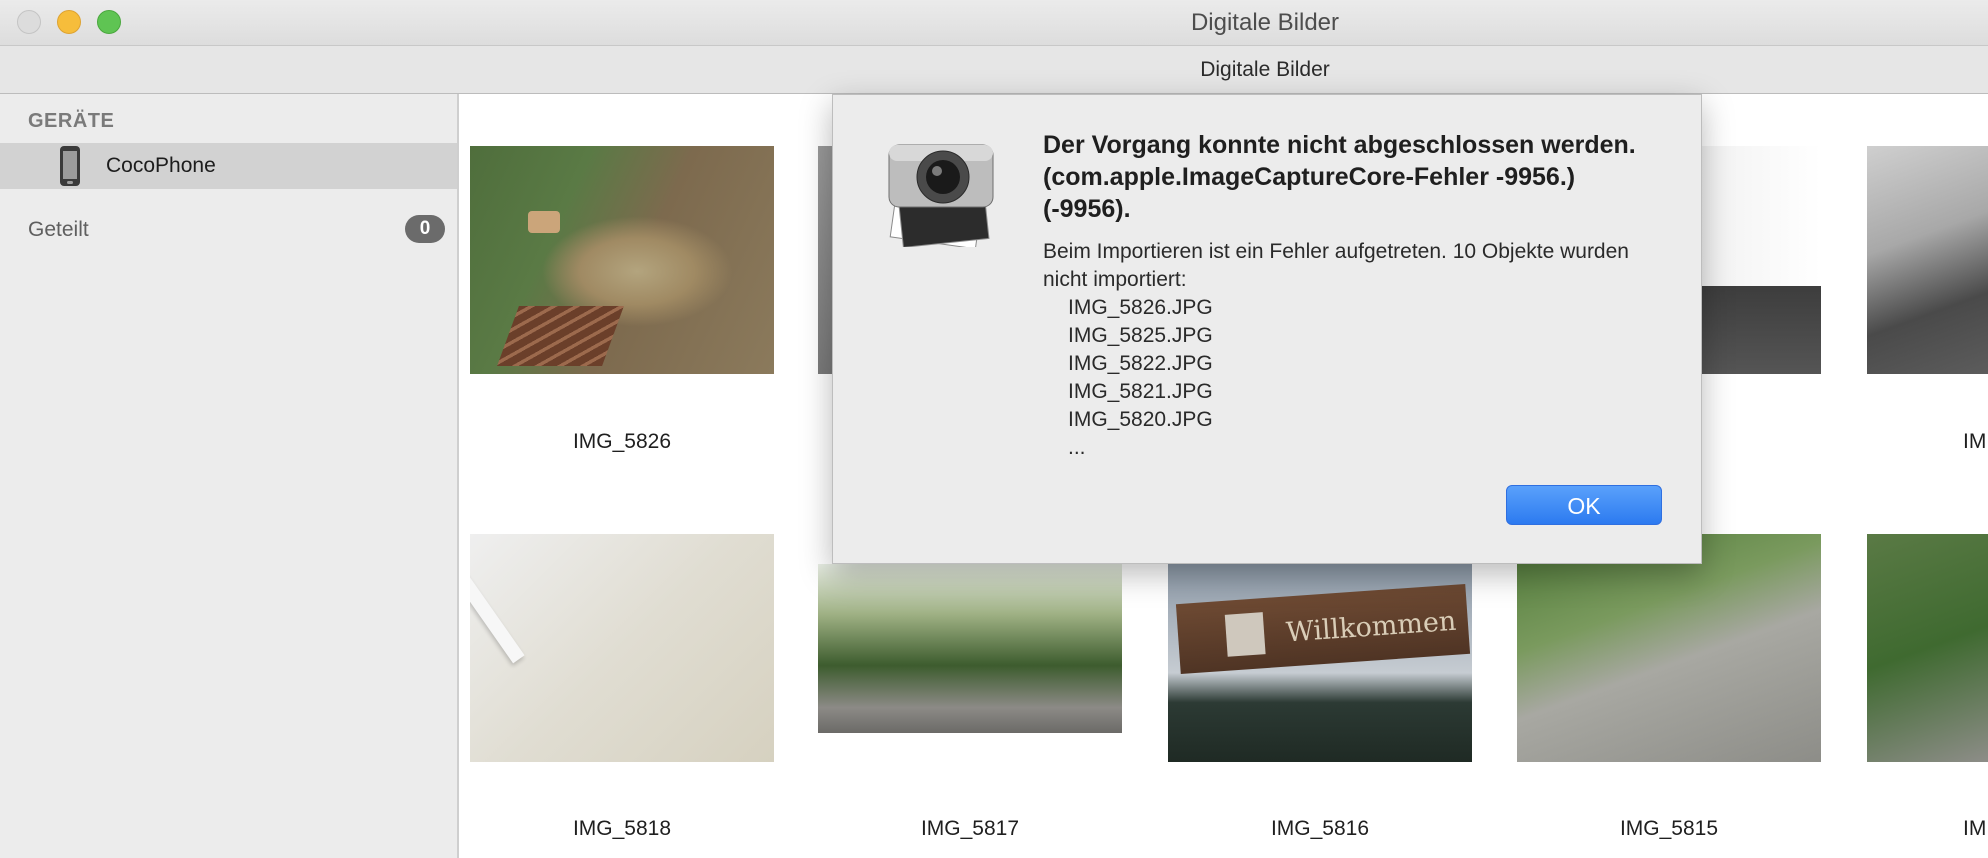 The image size is (1988, 858). Describe the element at coordinates (161, 165) in the screenshot. I see `sidebar-item-label: CocoPhone` at that location.